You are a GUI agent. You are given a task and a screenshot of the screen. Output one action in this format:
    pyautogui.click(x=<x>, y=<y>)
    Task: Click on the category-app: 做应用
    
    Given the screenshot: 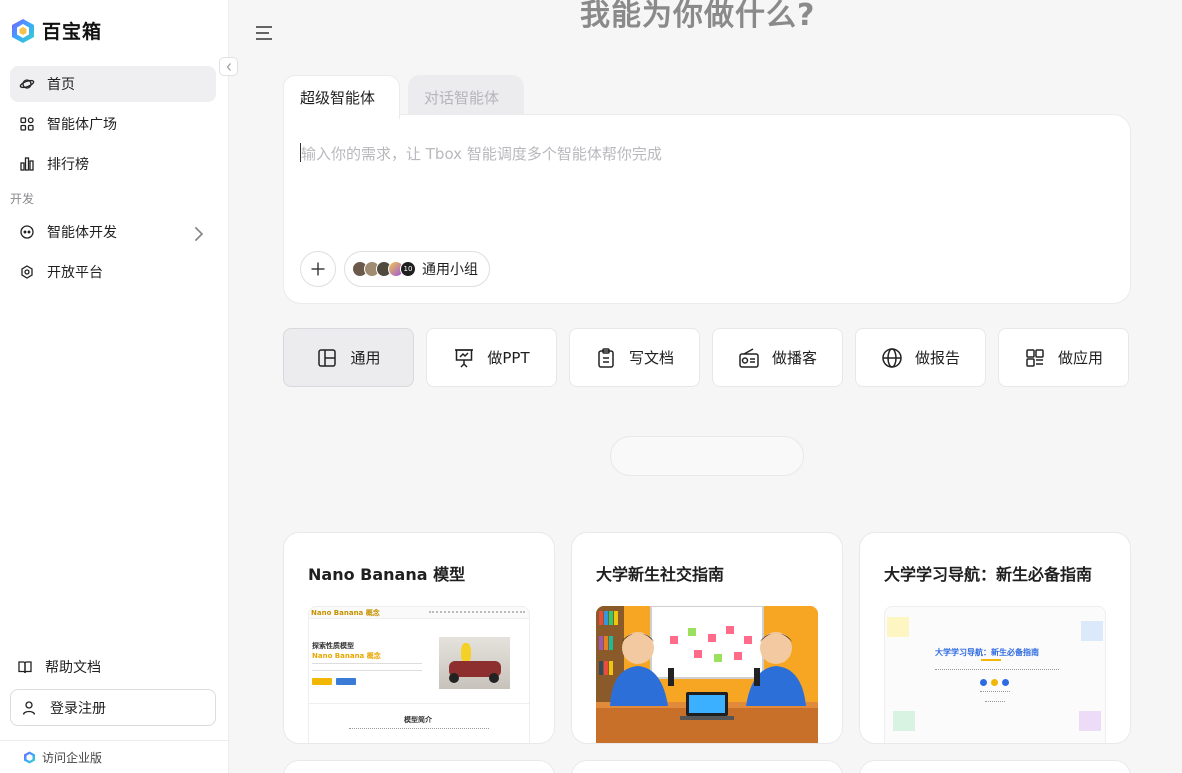 What is the action you would take?
    pyautogui.click(x=1063, y=357)
    